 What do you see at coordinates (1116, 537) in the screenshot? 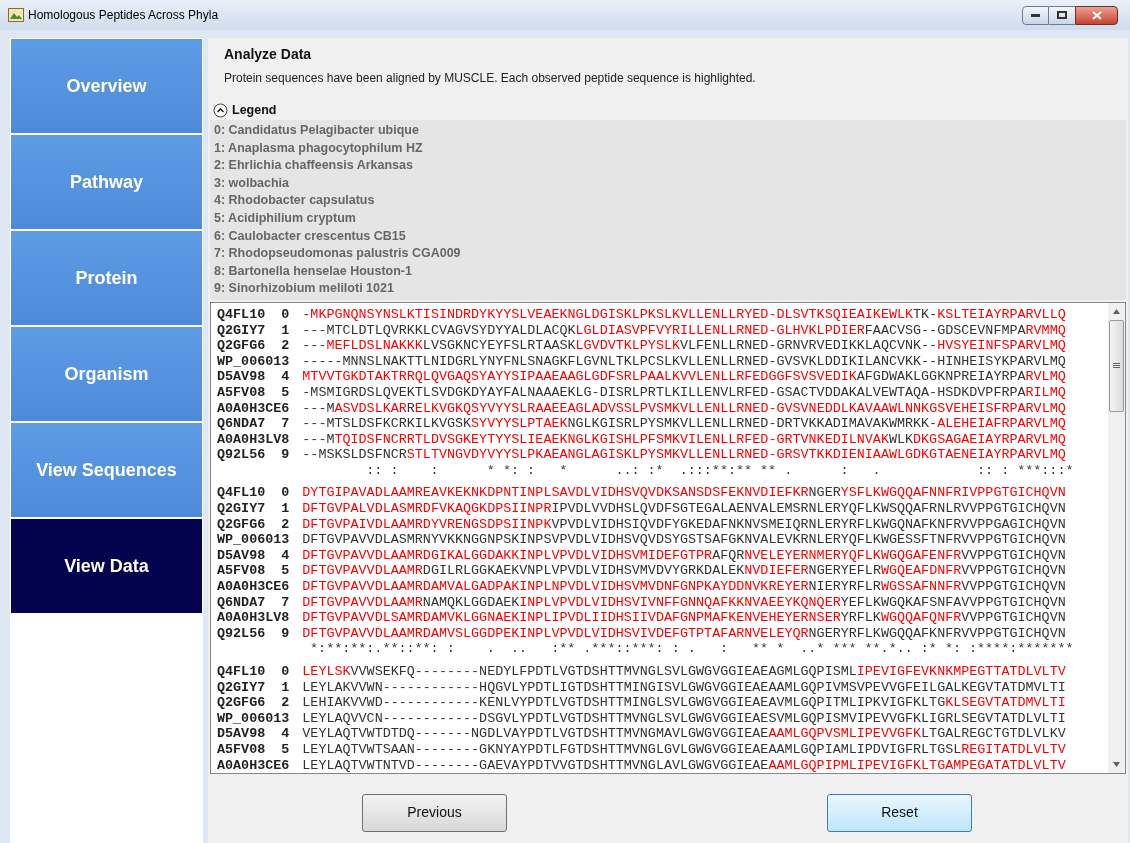
I see `scrollbar` at bounding box center [1116, 537].